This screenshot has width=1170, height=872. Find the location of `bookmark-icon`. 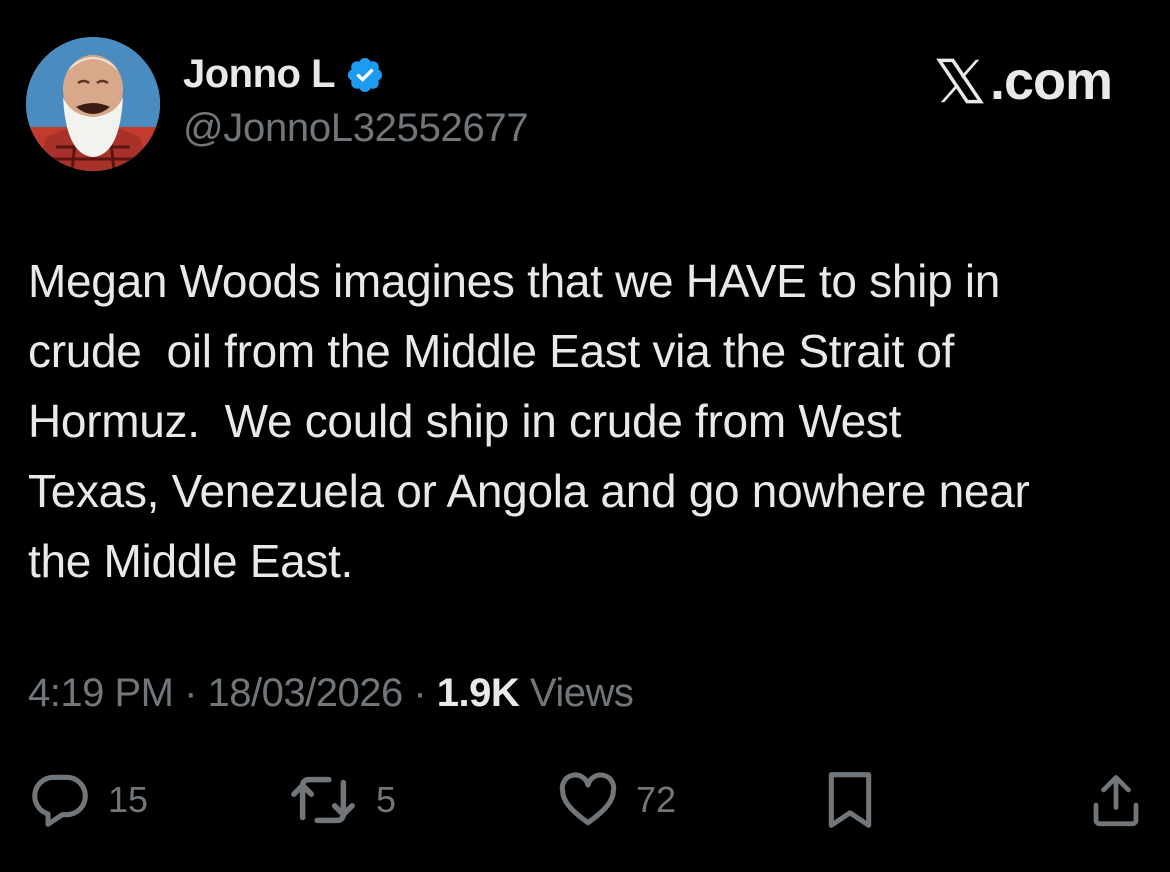

bookmark-icon is located at coordinates (850, 800).